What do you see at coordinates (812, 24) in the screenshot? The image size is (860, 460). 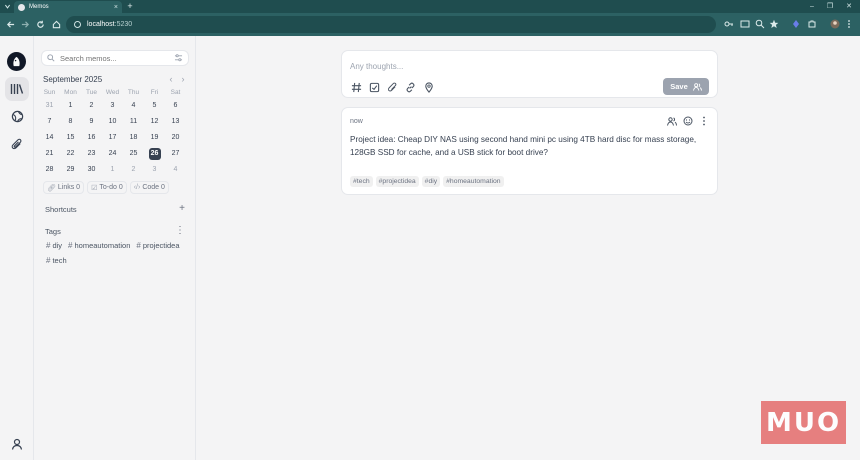 I see `extensions-puzzle-icon` at bounding box center [812, 24].